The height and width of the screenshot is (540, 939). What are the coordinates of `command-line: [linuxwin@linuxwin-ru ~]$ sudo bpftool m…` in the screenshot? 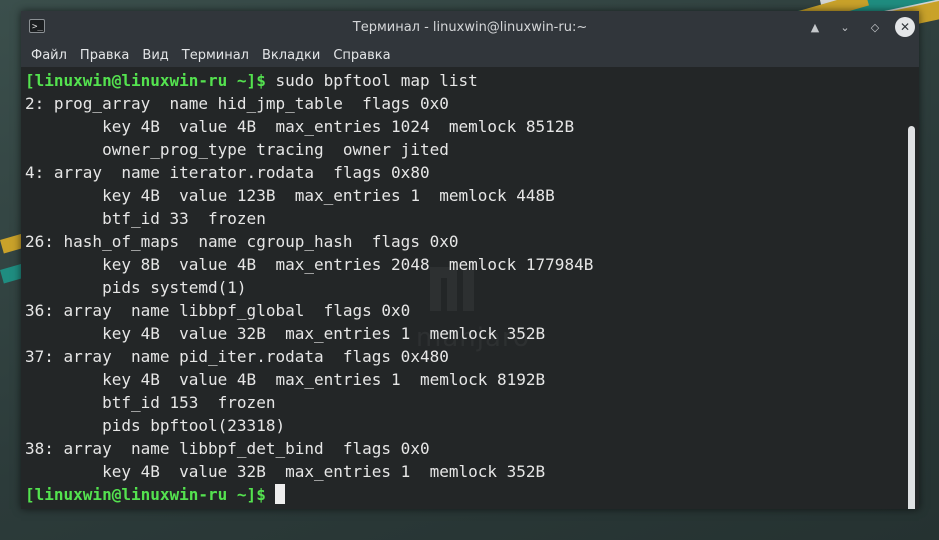 It's located at (472, 80).